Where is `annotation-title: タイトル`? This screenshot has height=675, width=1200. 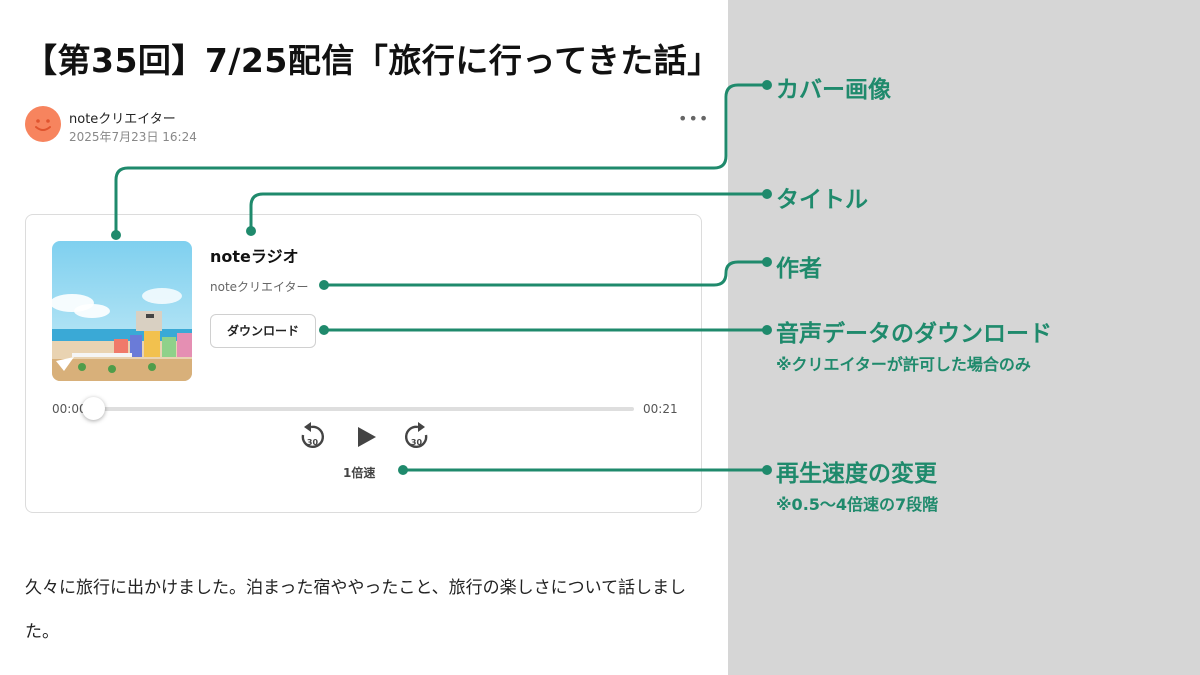
annotation-title: タイトル is located at coordinates (822, 200).